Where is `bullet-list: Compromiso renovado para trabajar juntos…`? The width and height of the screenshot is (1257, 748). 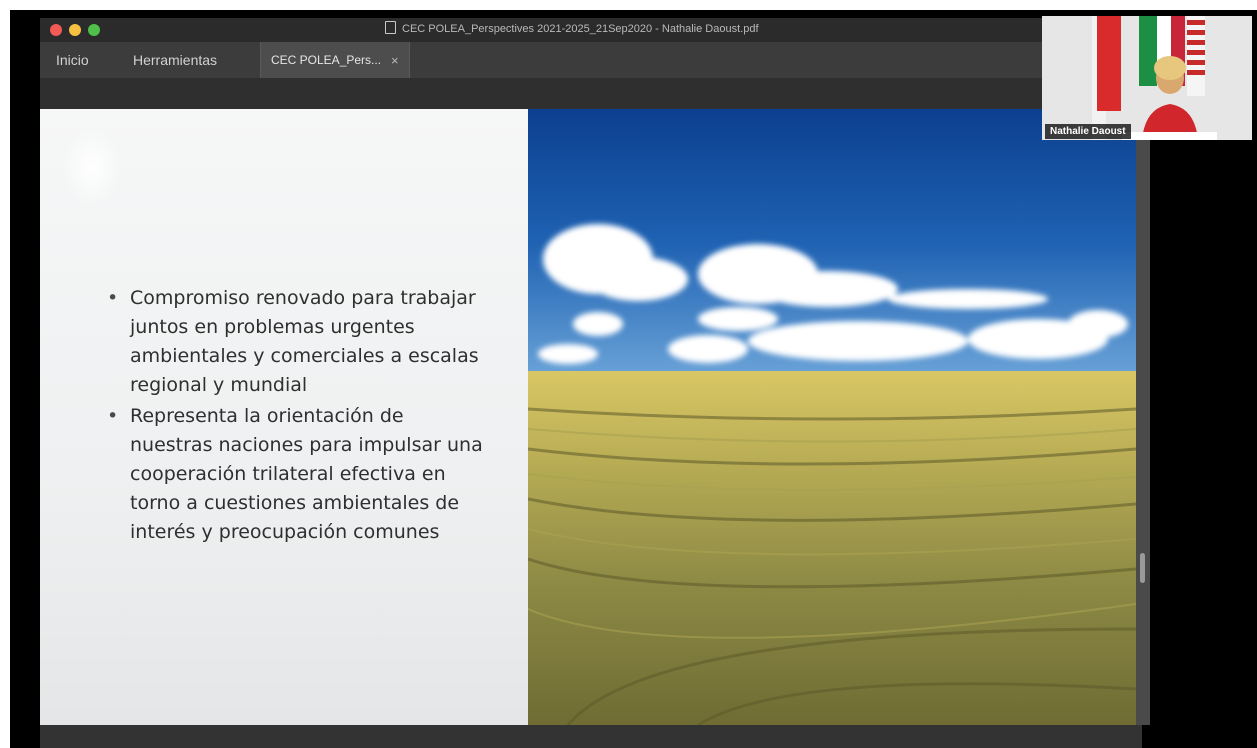
bullet-list: Compromiso renovado para trabajar juntos… is located at coordinates (295, 416).